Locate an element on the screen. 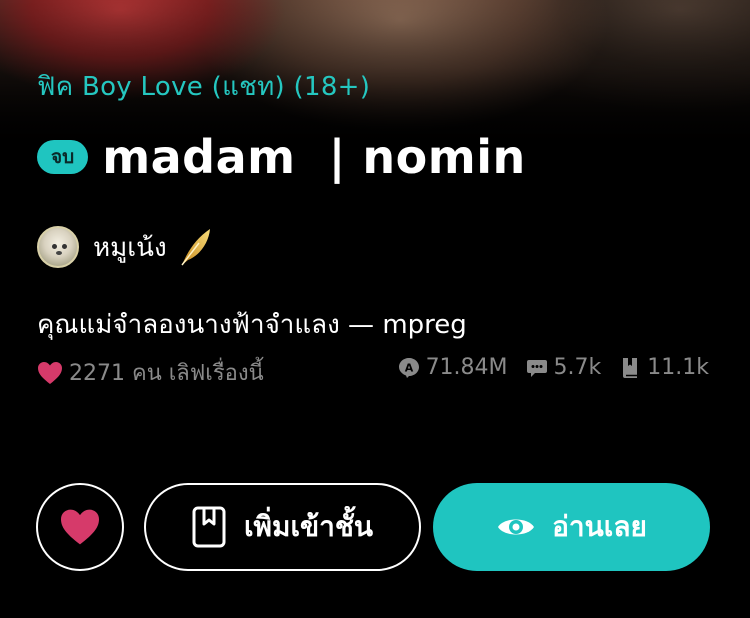 The image size is (750, 618). likes-stat: 2271 คน เลิฟเรื่องนี้ is located at coordinates (150, 372).